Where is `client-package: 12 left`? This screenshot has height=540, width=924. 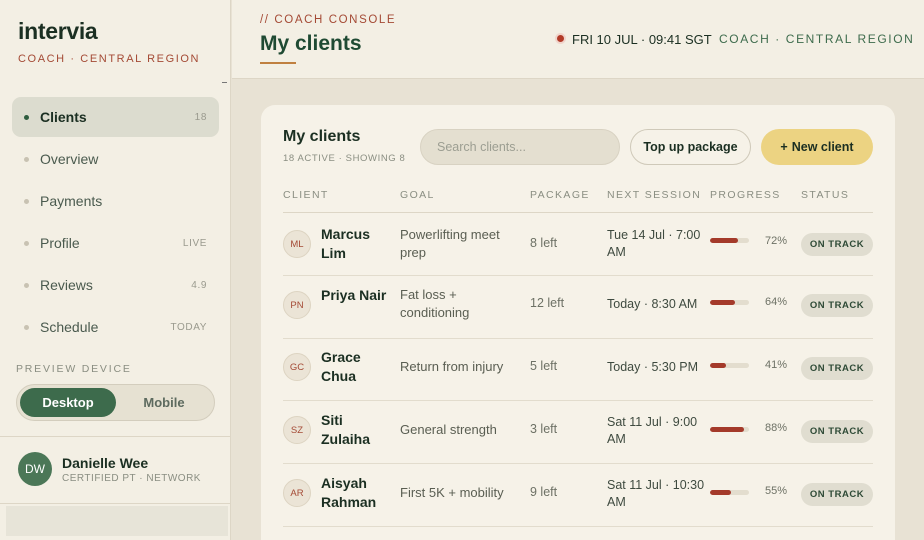
client-package: 12 left is located at coordinates (547, 303).